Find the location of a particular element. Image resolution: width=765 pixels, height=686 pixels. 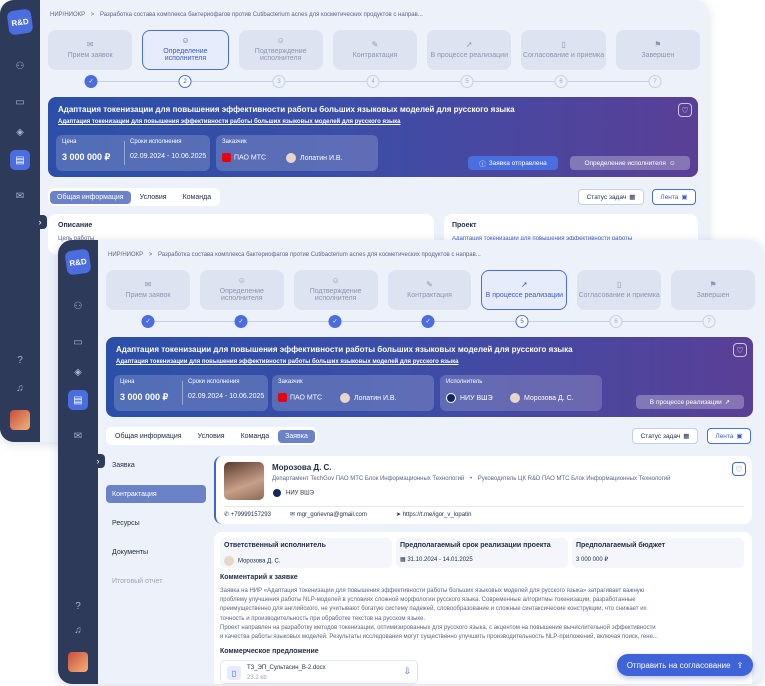

price-label: Цена is located at coordinates (69, 142).